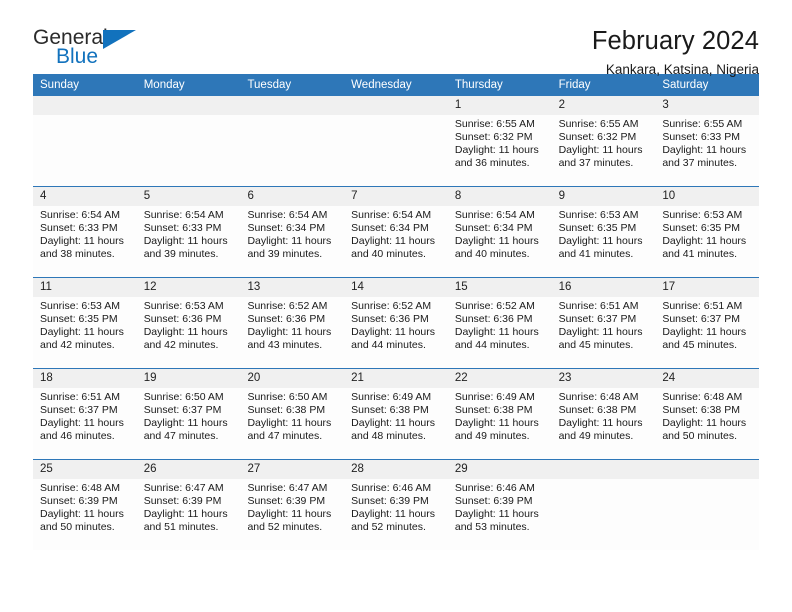 Image resolution: width=792 pixels, height=612 pixels. What do you see at coordinates (604, 287) in the screenshot?
I see `day-number: 16` at bounding box center [604, 287].